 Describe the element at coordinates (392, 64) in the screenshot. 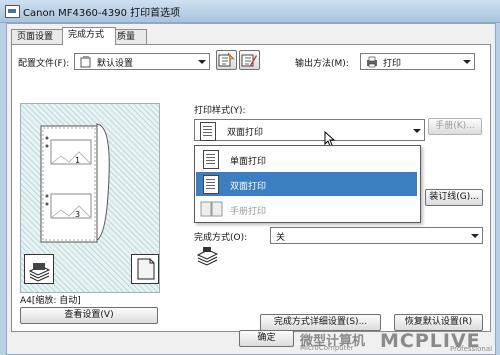

I see `output-method-value: 打印` at that location.